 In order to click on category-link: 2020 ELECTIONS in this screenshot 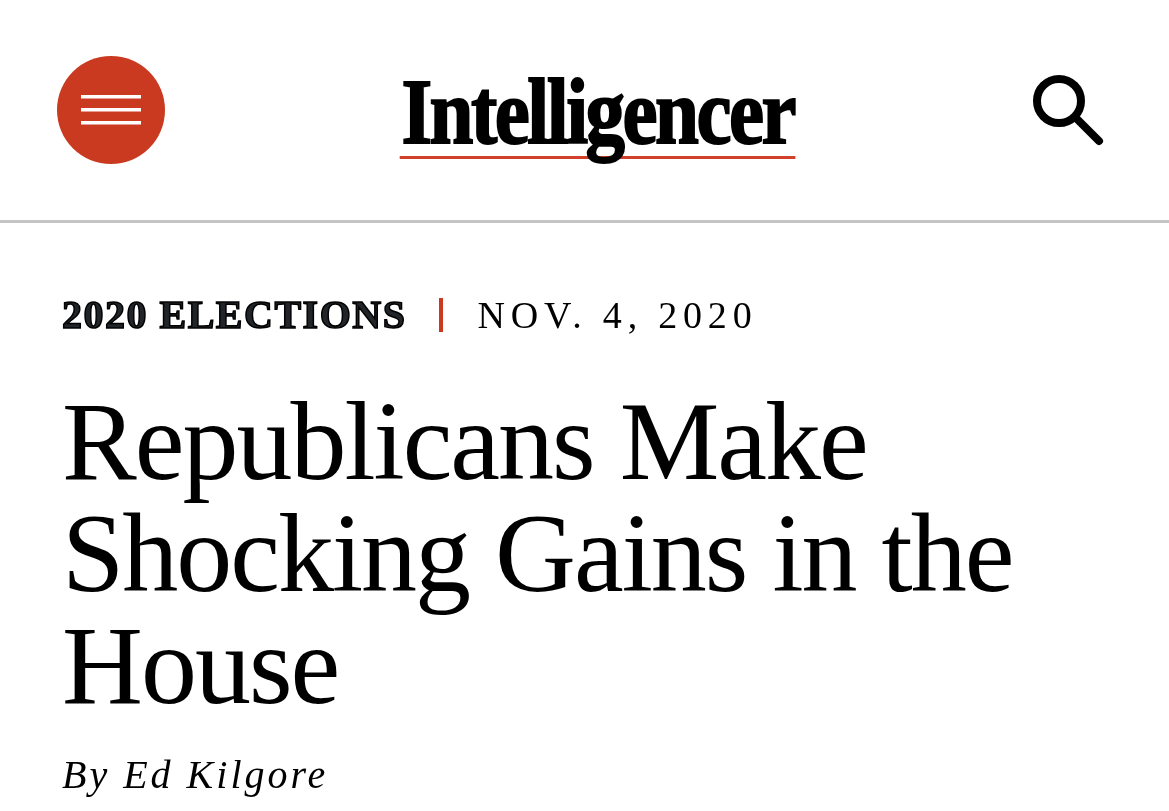, I will do `click(234, 315)`.